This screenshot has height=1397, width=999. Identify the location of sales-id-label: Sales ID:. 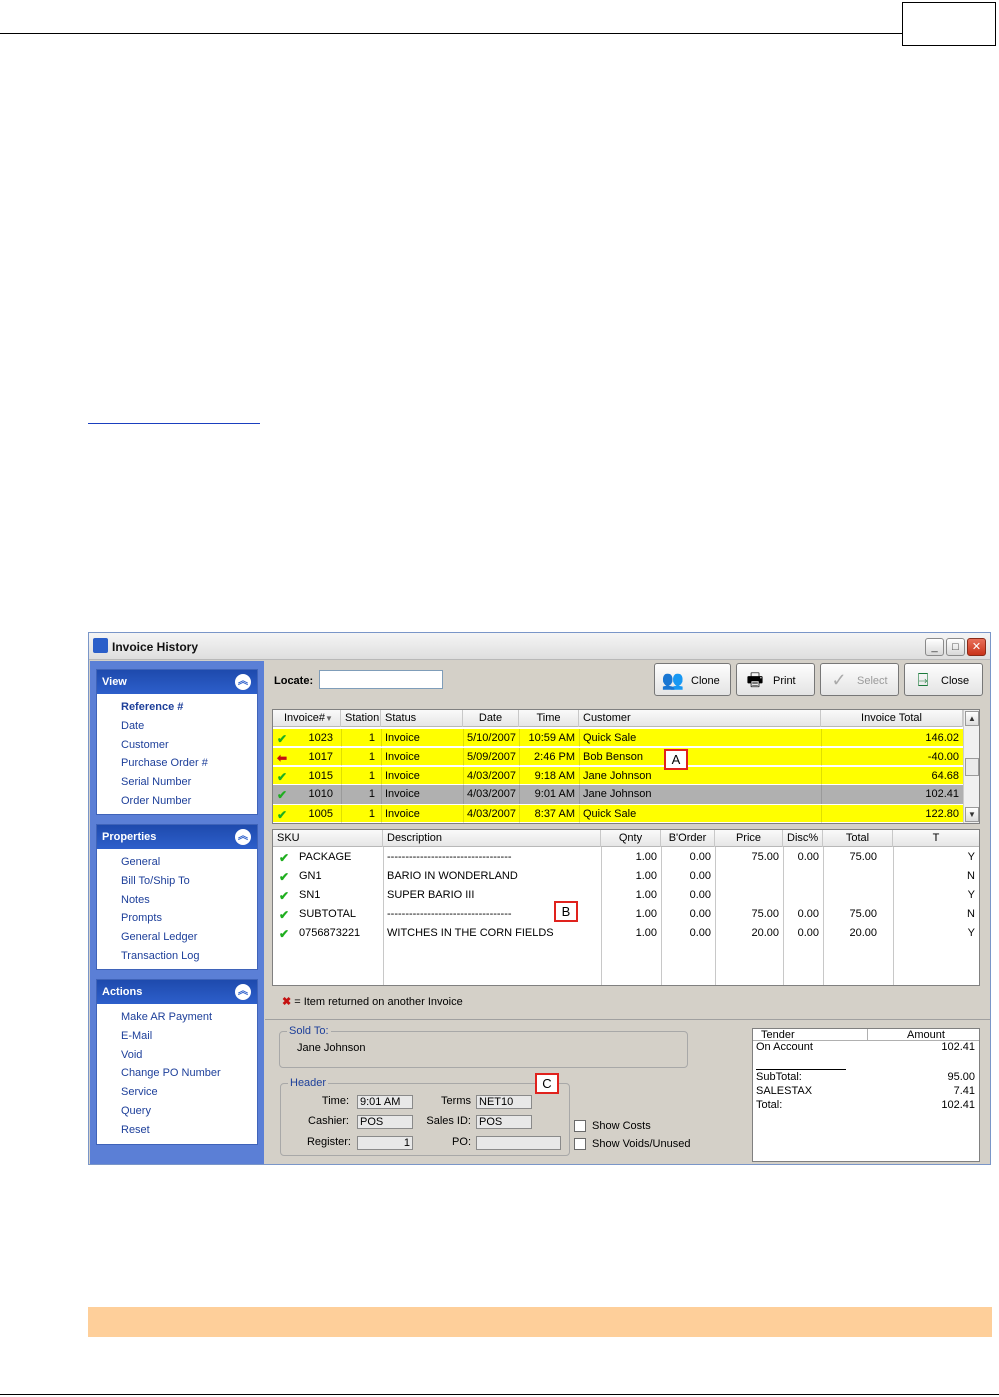
(448, 1121).